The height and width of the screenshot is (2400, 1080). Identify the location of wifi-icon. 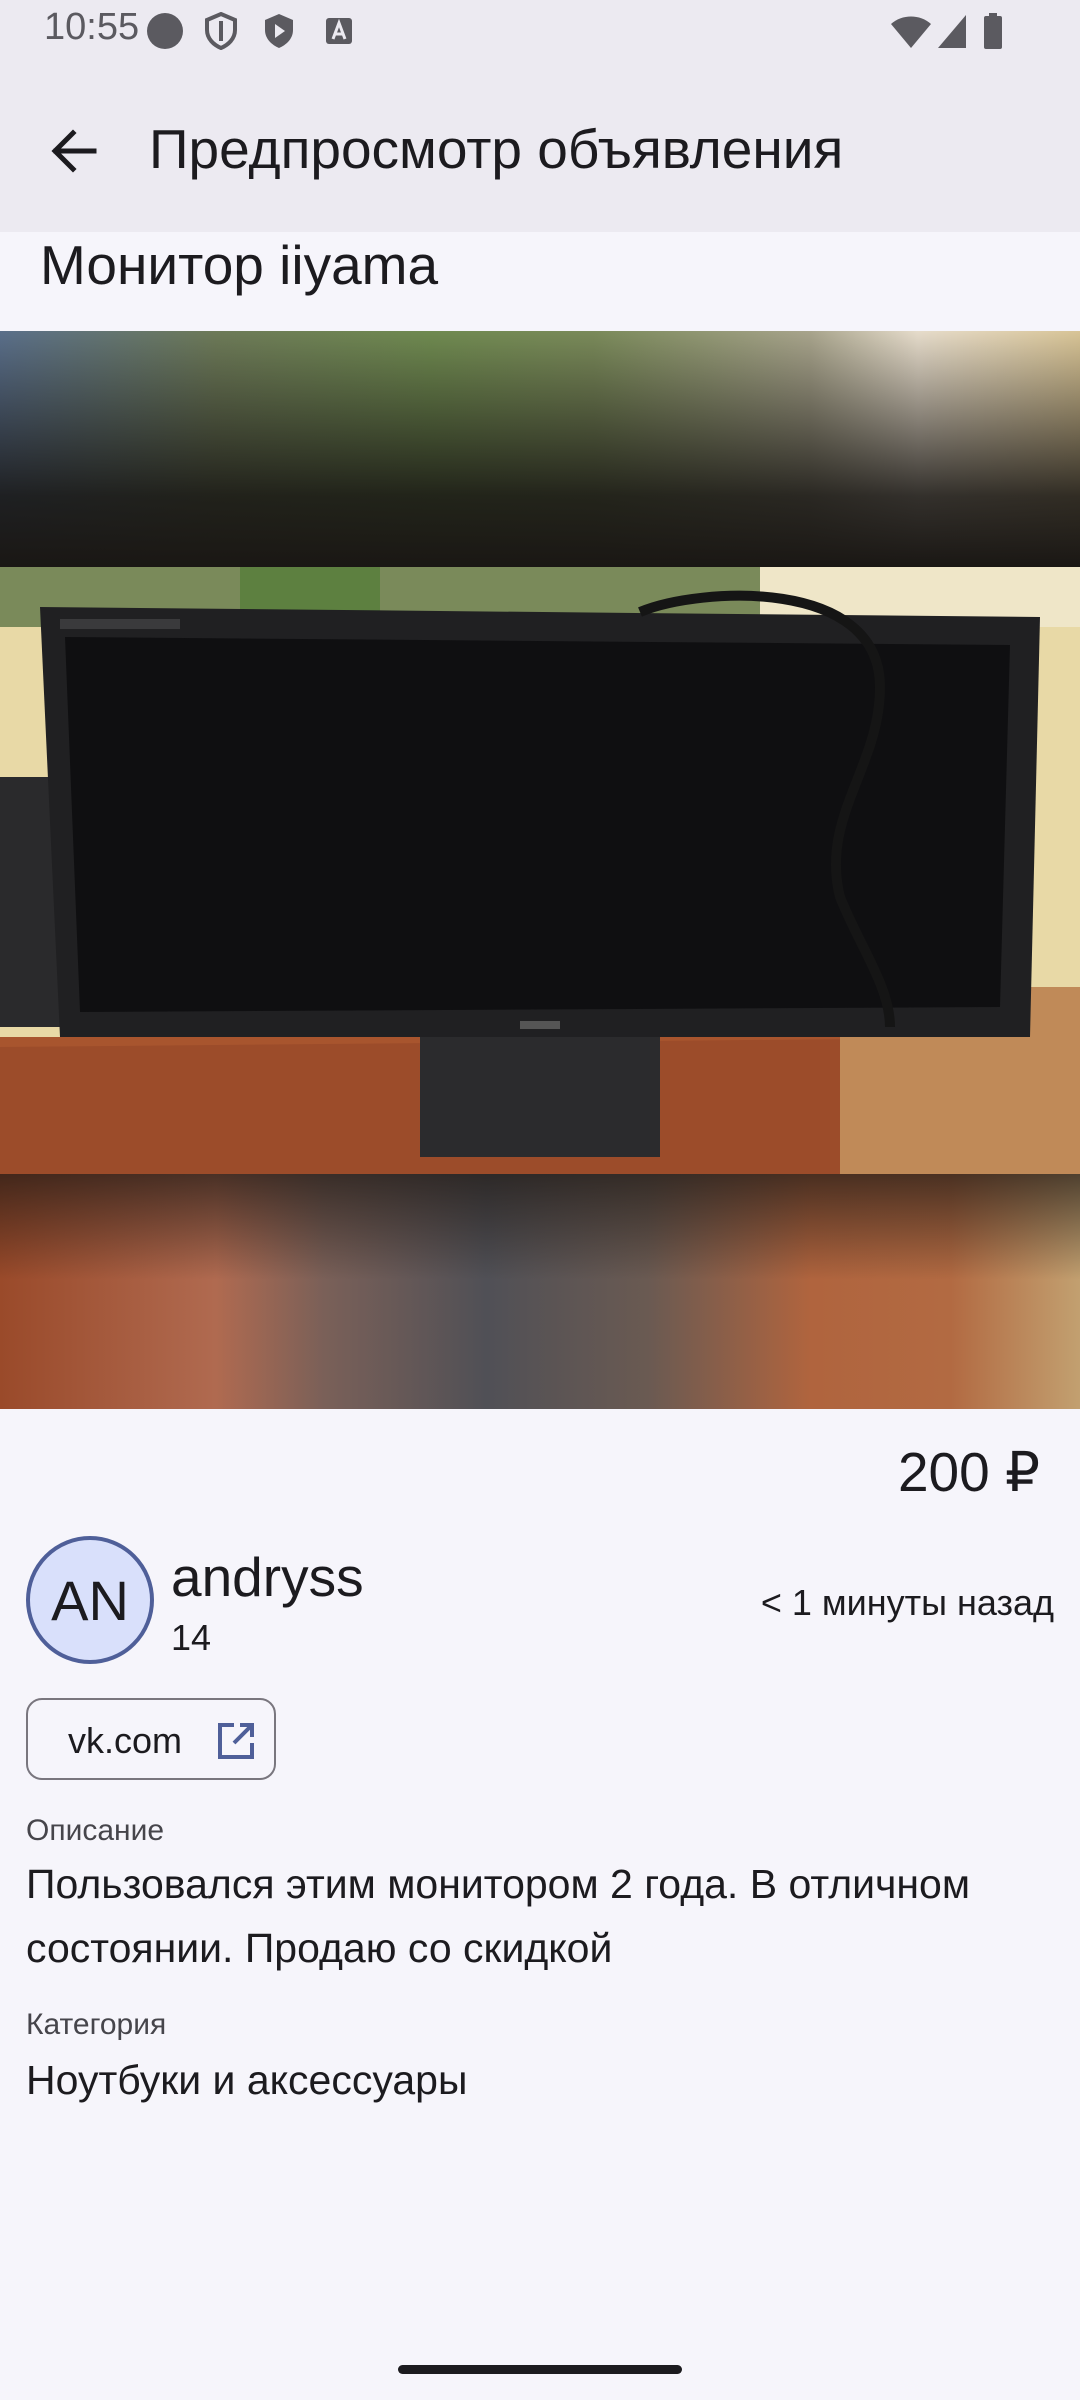
(911, 32).